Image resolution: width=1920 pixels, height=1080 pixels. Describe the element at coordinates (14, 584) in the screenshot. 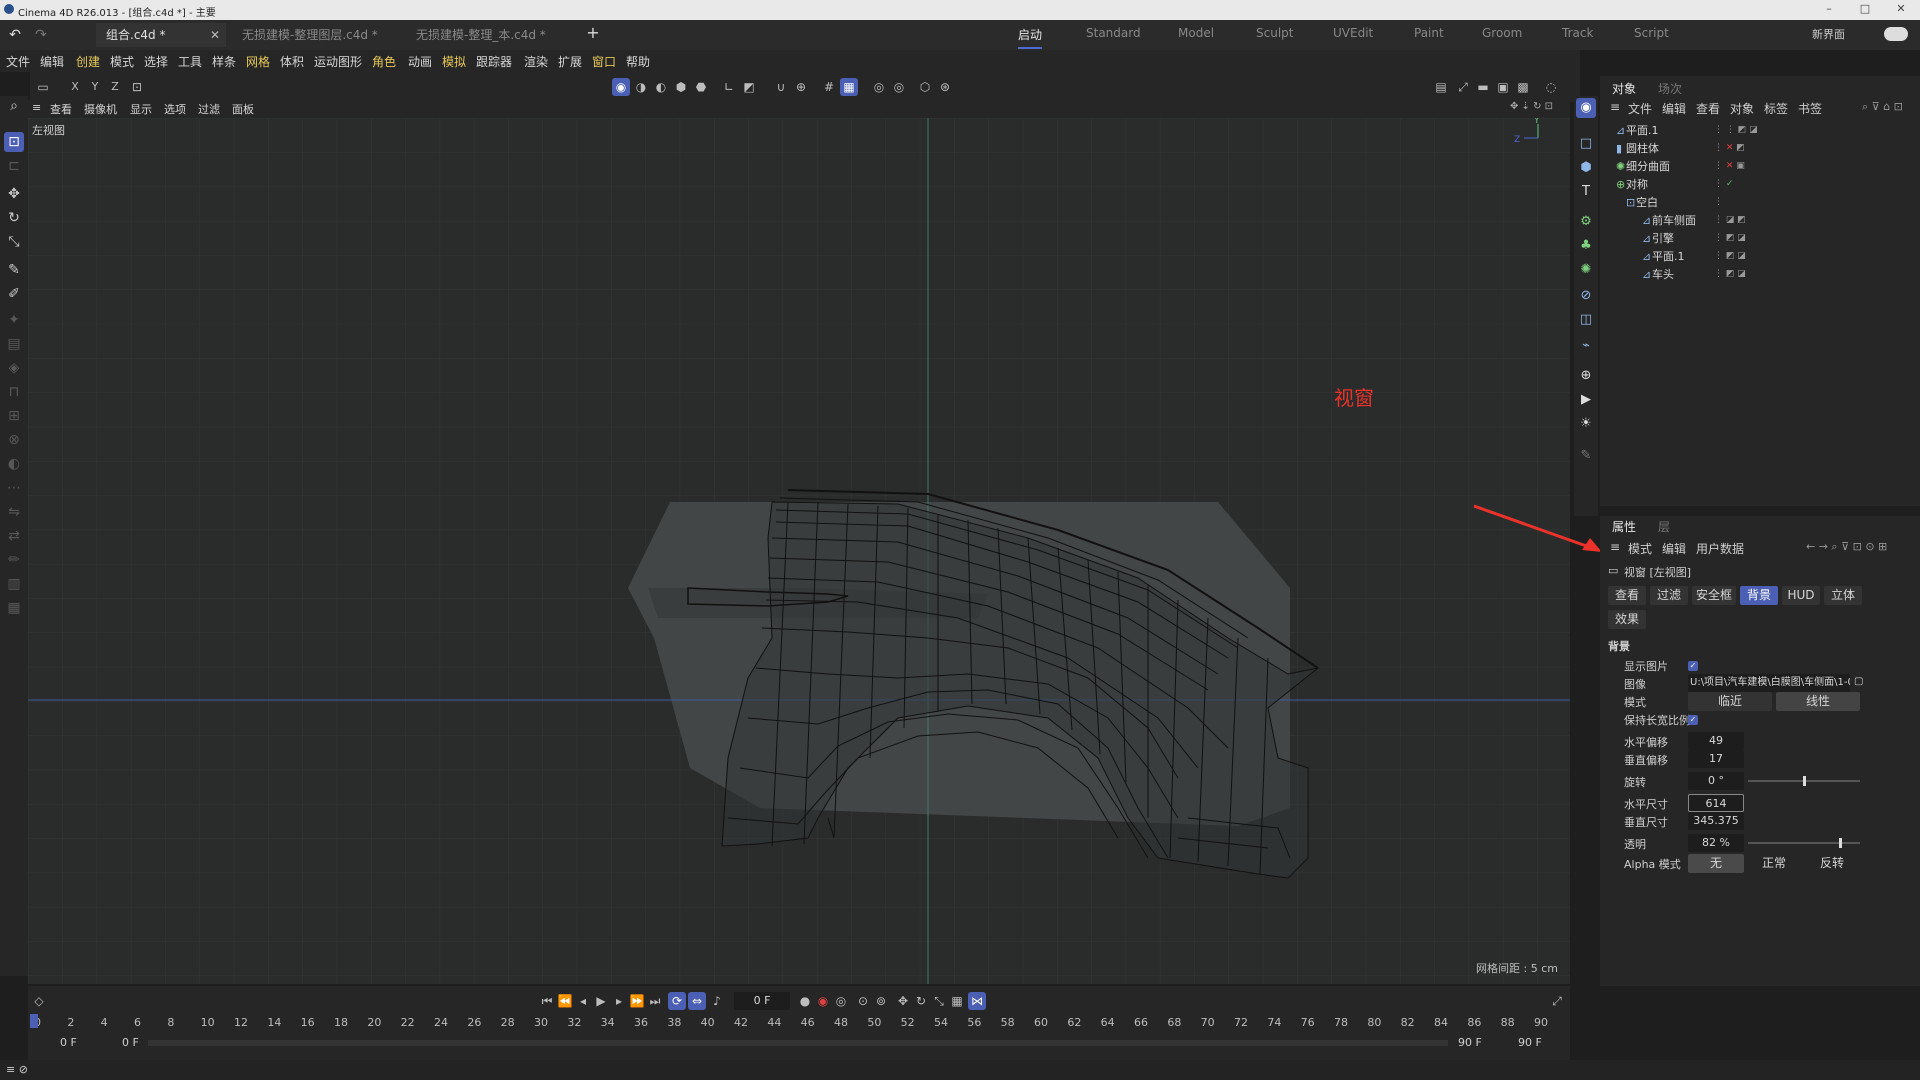

I see `stitch-icon: ▥` at that location.